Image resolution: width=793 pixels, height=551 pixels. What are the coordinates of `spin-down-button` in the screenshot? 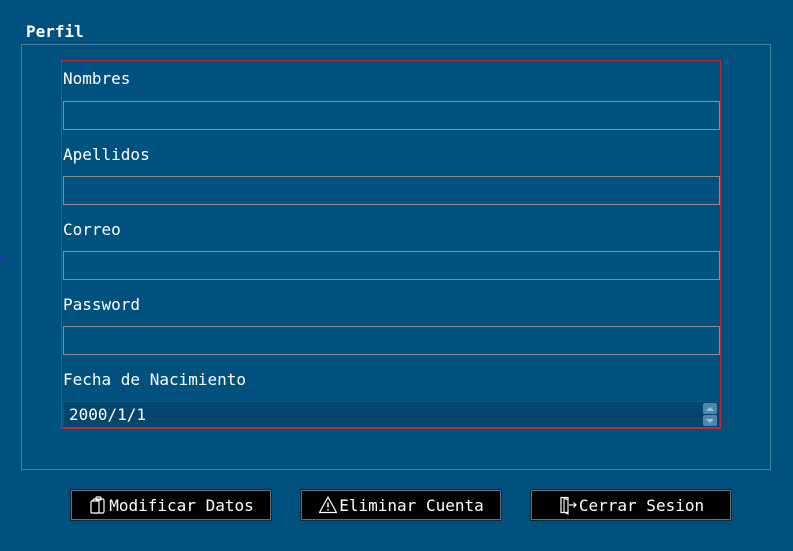 It's located at (710, 420).